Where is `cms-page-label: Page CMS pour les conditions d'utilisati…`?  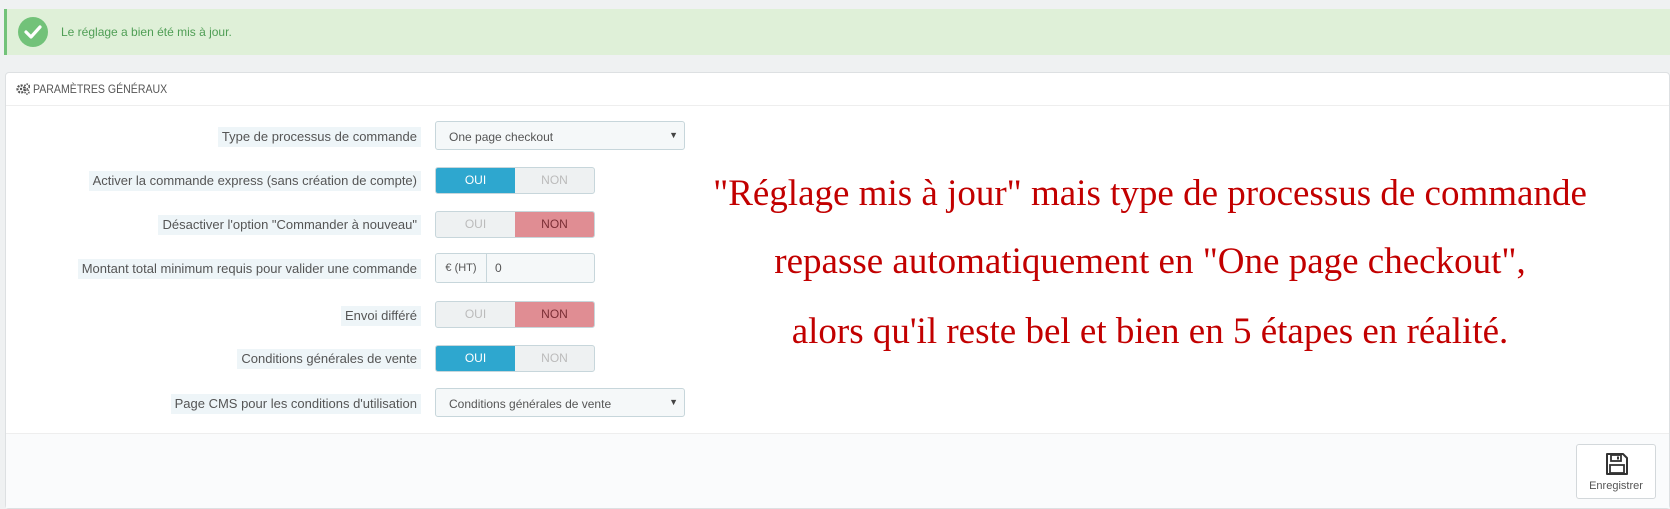
cms-page-label: Page CMS pour les conditions d'utilisati… is located at coordinates (295, 404).